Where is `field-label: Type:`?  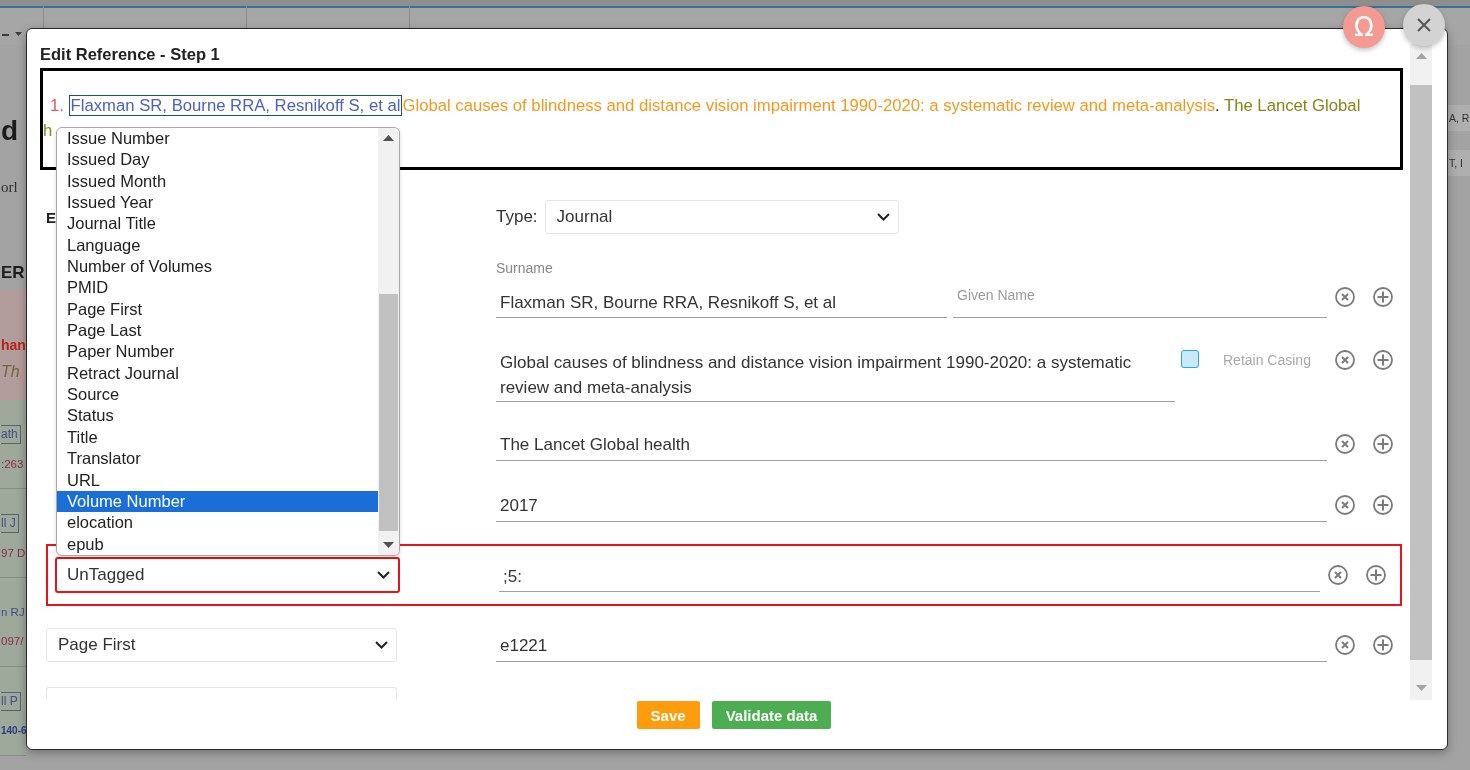
field-label: Type: is located at coordinates (517, 217).